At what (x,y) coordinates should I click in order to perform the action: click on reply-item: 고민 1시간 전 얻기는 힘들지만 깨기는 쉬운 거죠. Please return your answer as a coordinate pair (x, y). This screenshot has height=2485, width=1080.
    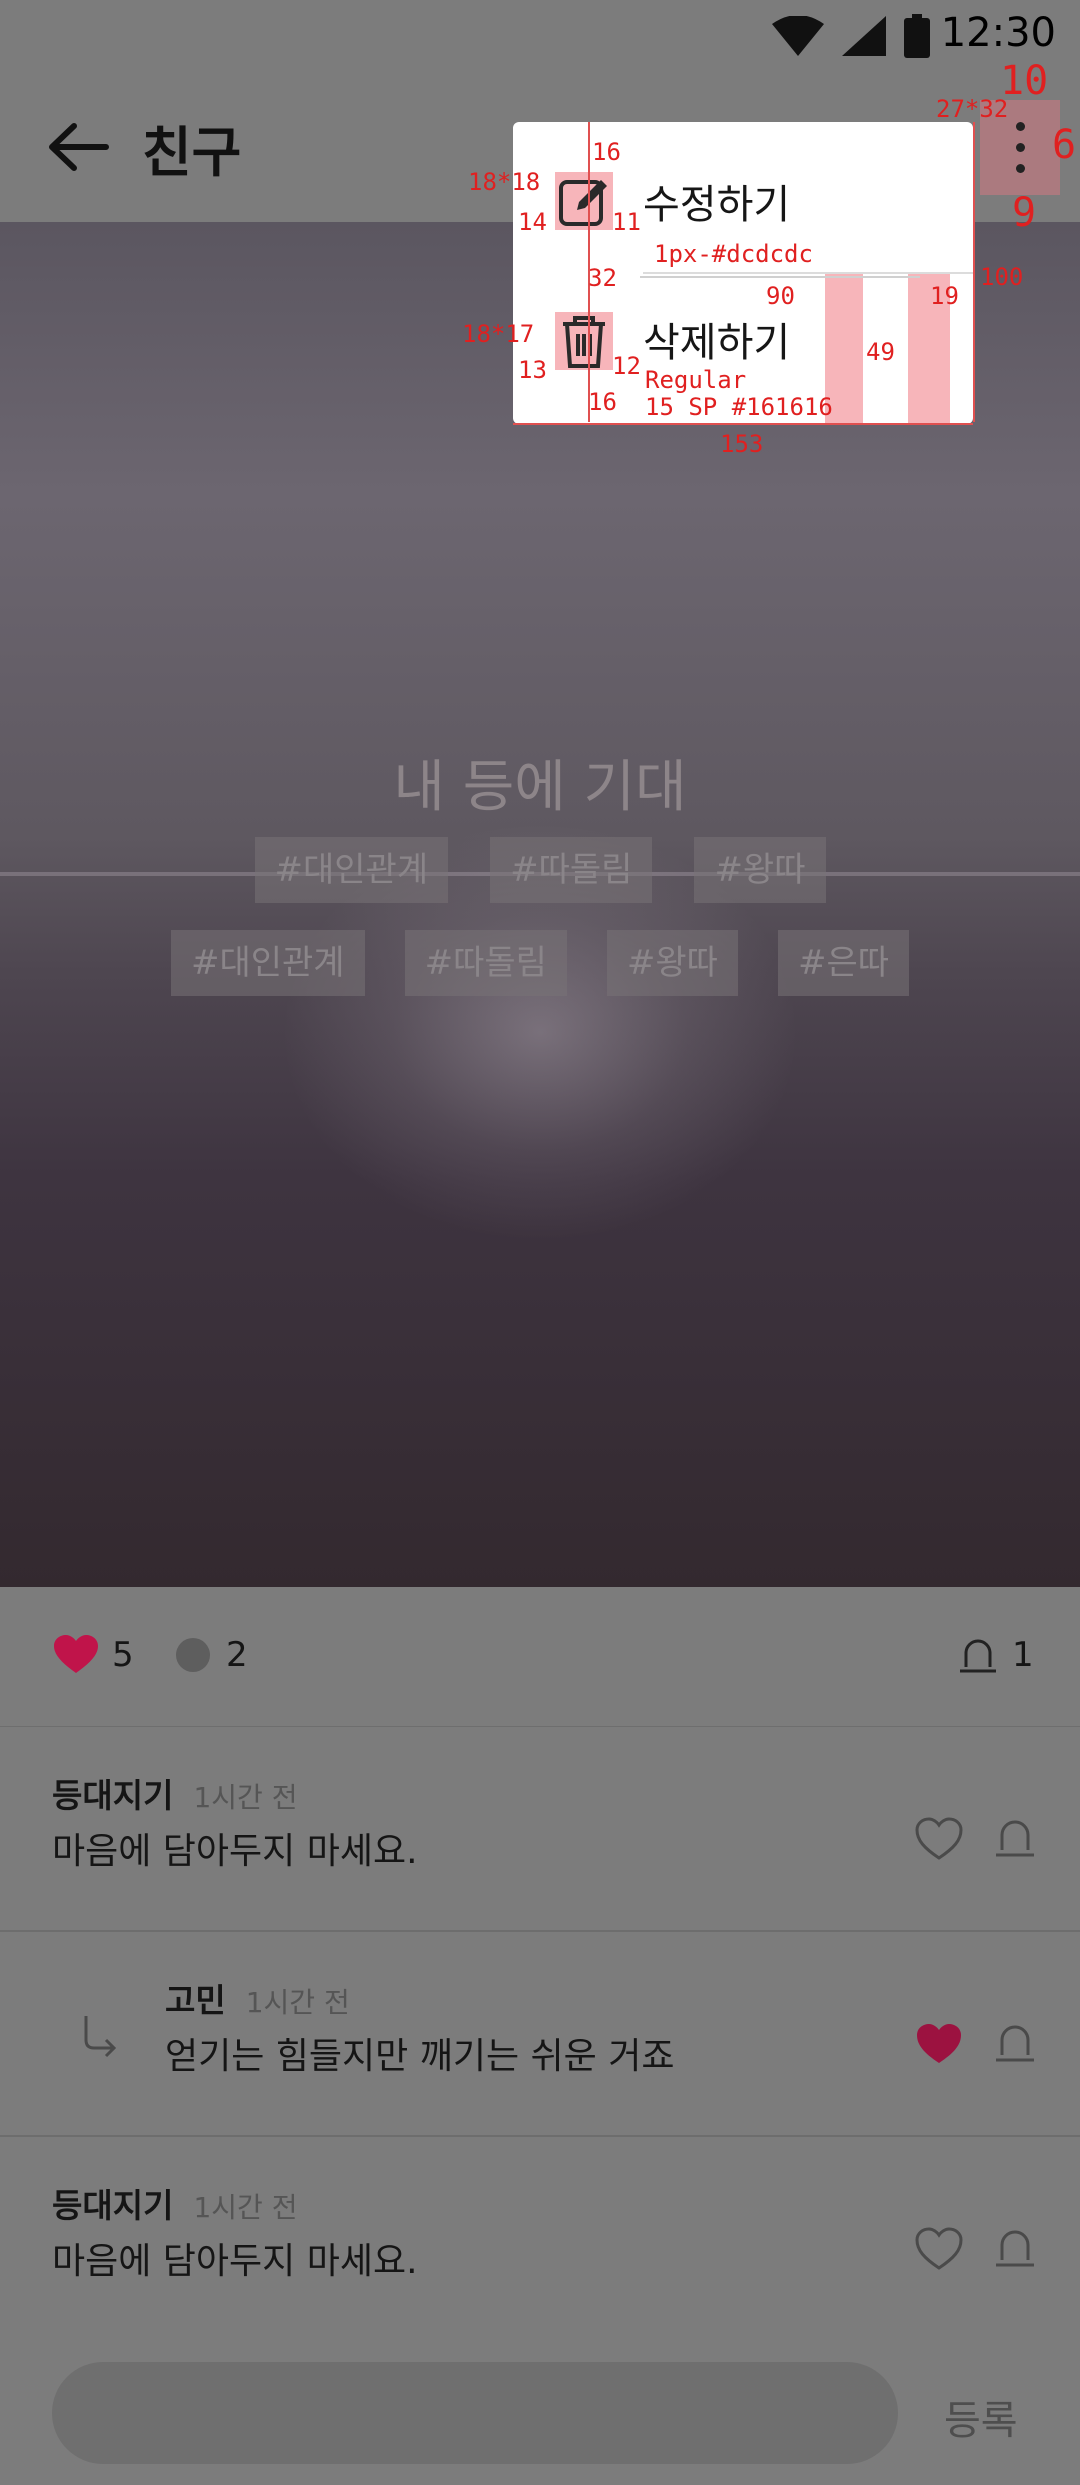
    Looking at the image, I should click on (540, 2034).